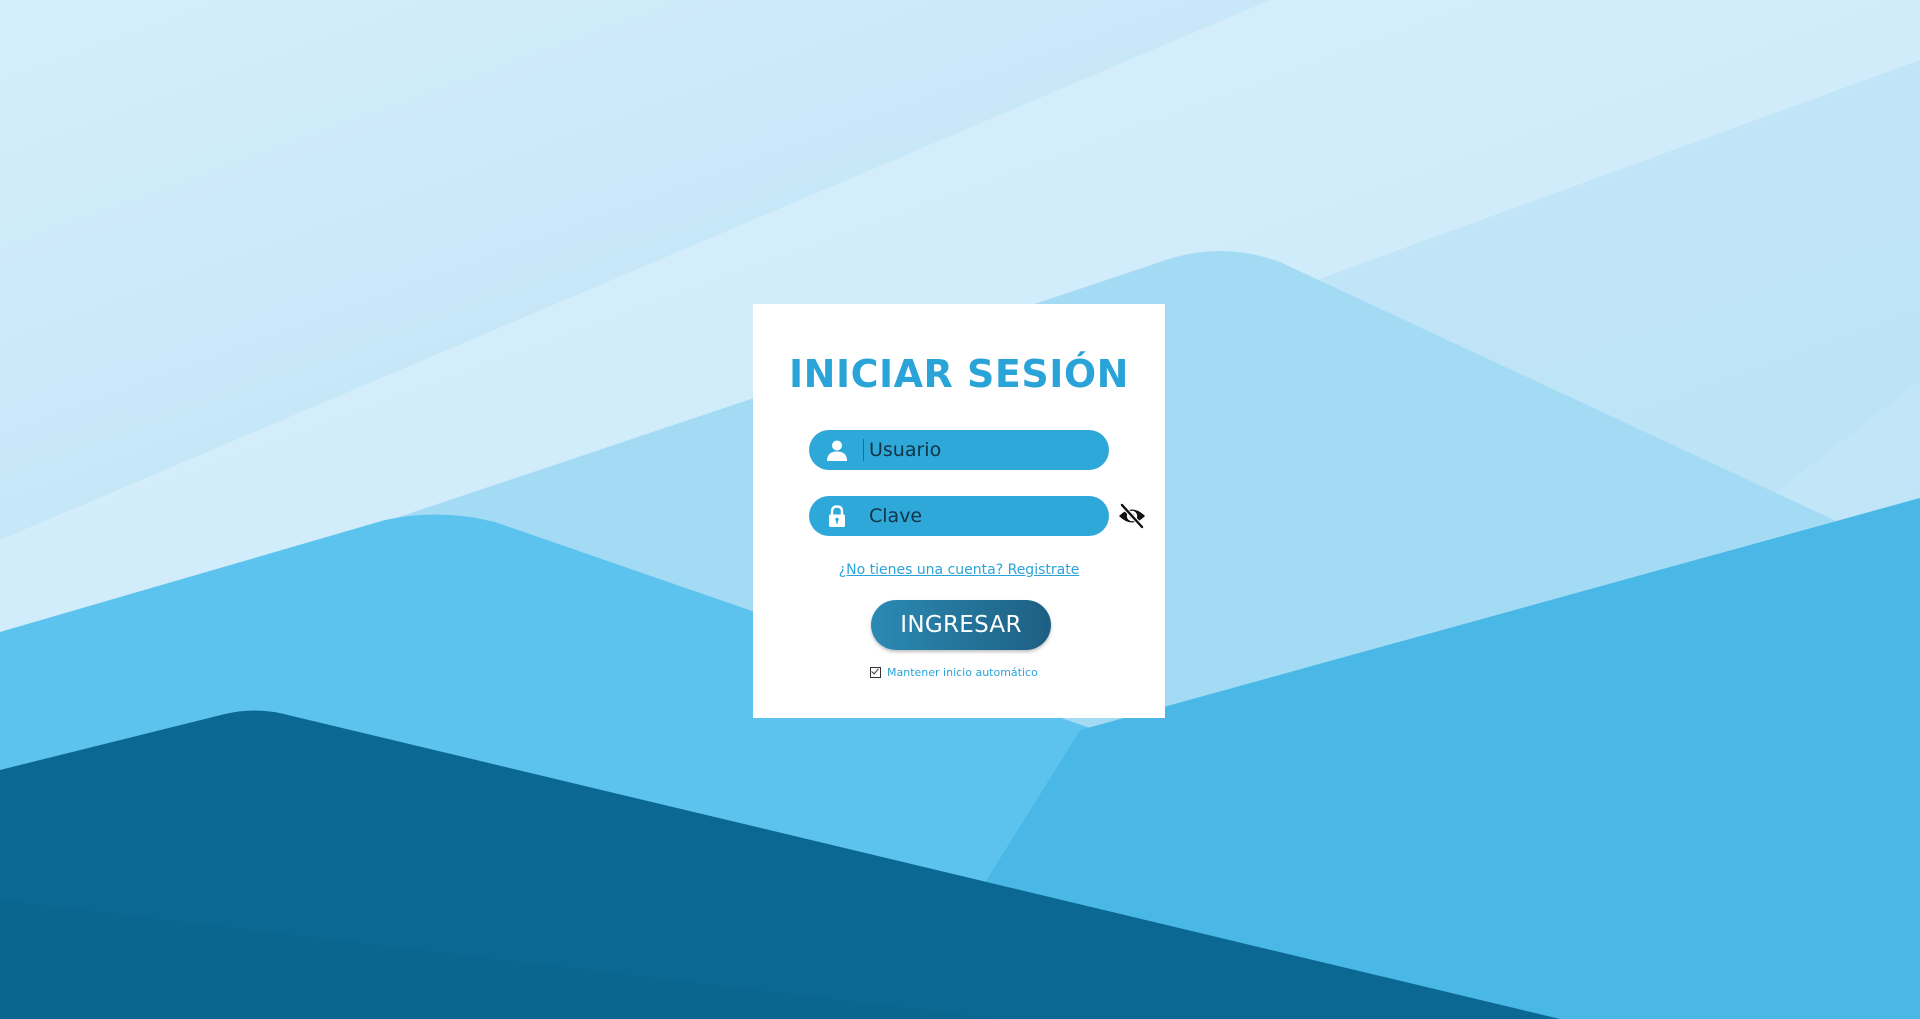 The width and height of the screenshot is (1920, 1019). I want to click on username-input, so click(983, 450).